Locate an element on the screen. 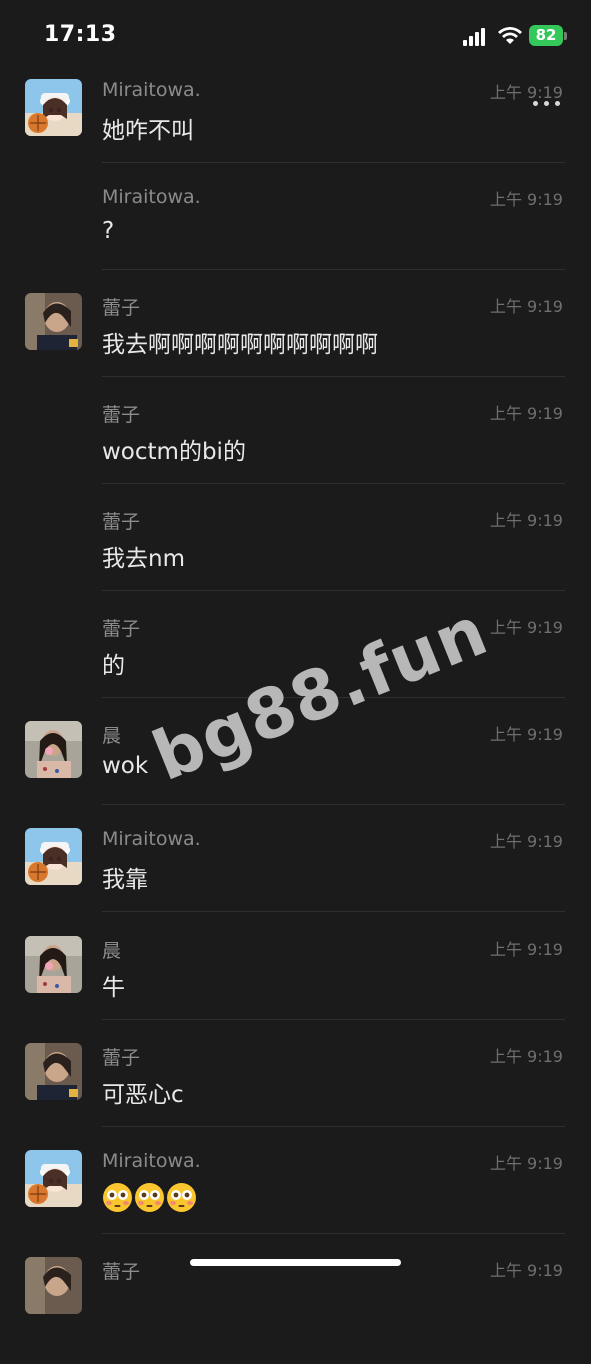 Image resolution: width=591 pixels, height=1364 pixels. message-text: 我靠 is located at coordinates (125, 880).